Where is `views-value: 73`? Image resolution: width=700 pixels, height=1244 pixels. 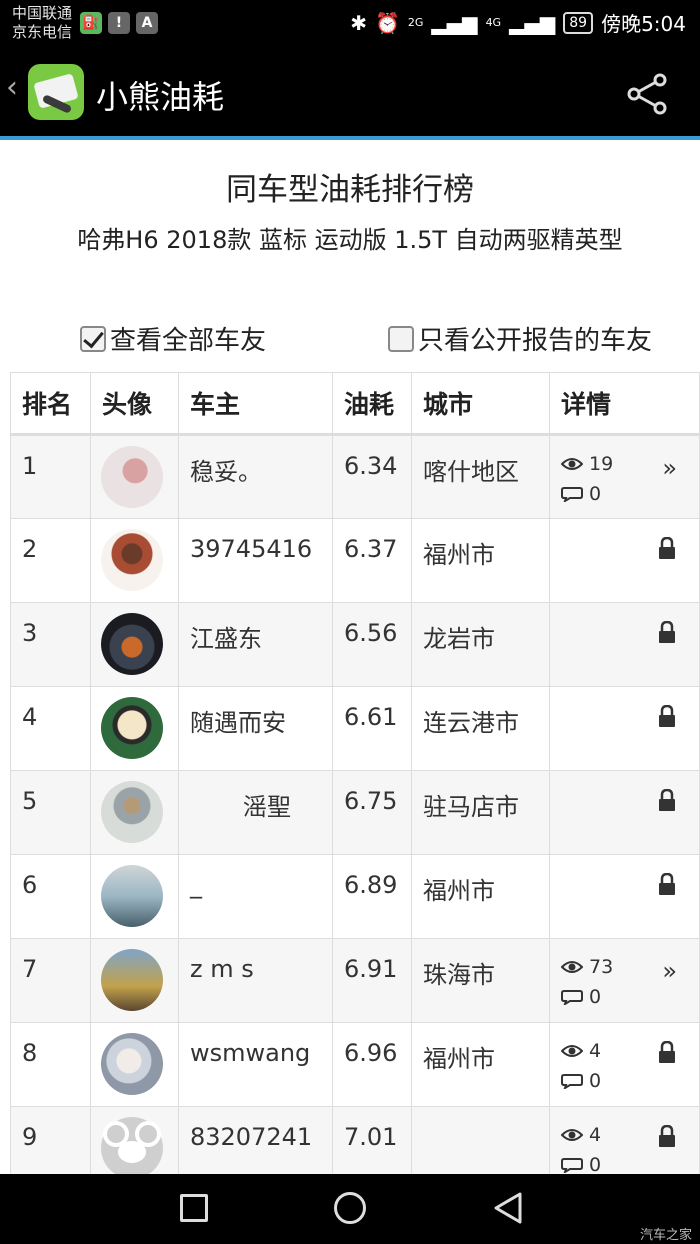
views-value: 73 is located at coordinates (601, 967).